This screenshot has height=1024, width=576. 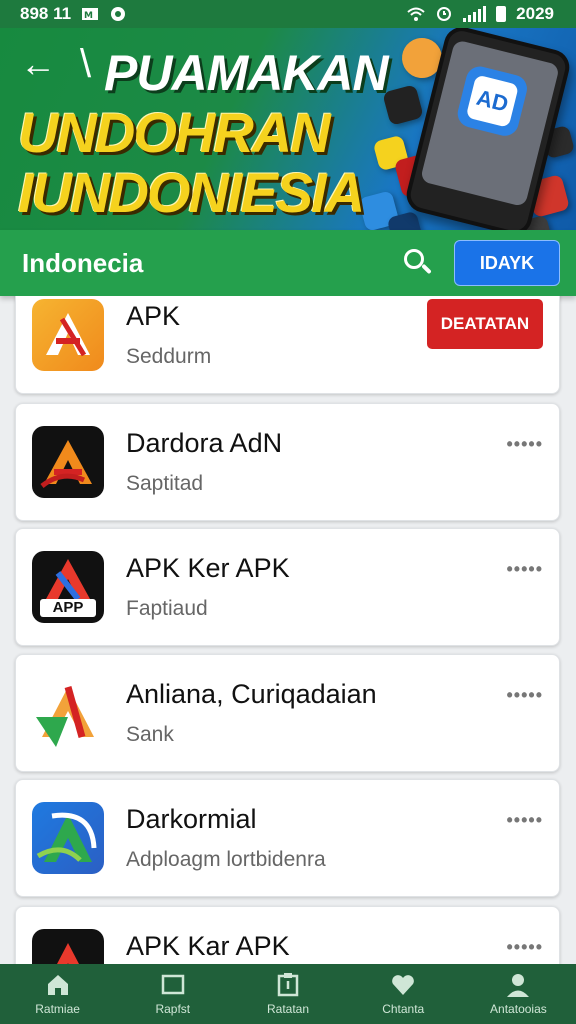 I want to click on nav-label: Chtanta, so click(x=403, y=1009).